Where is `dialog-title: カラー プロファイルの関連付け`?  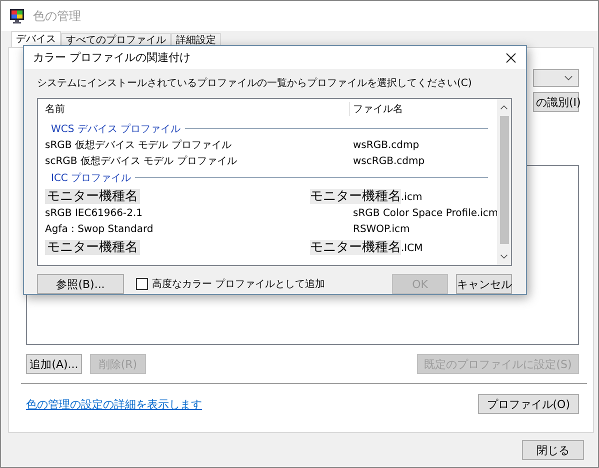
dialog-title: カラー プロファイルの関連付け is located at coordinates (111, 57).